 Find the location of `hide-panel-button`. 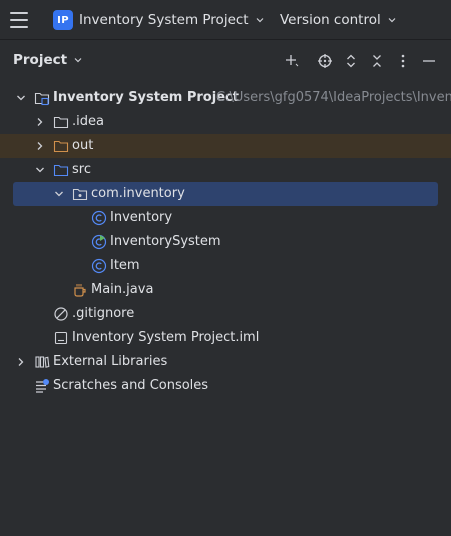

hide-panel-button is located at coordinates (429, 61).